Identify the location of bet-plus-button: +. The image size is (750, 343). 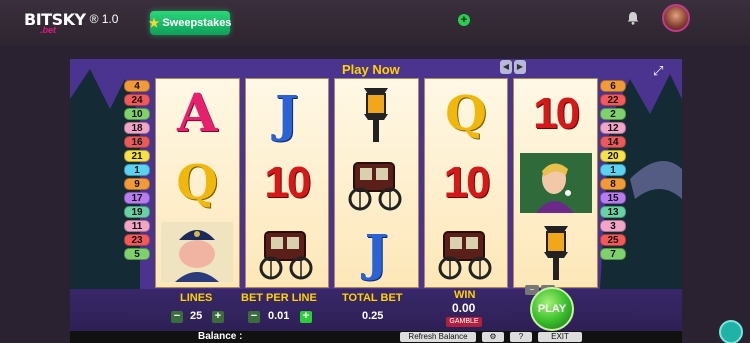
(306, 317).